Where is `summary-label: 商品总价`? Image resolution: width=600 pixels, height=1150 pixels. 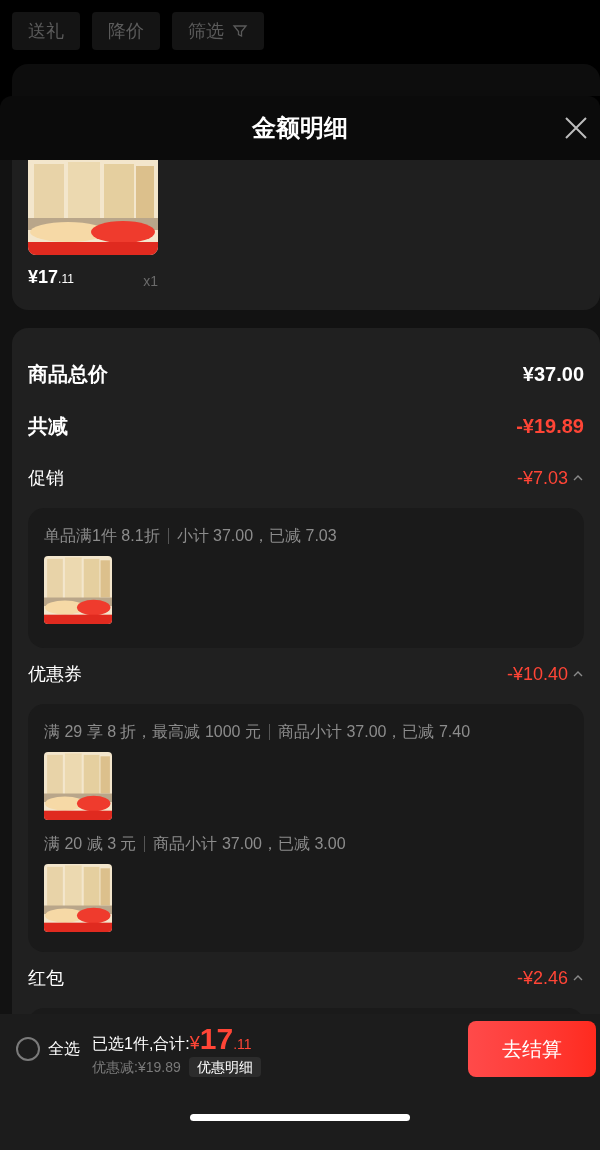
summary-label: 商品总价 is located at coordinates (68, 374).